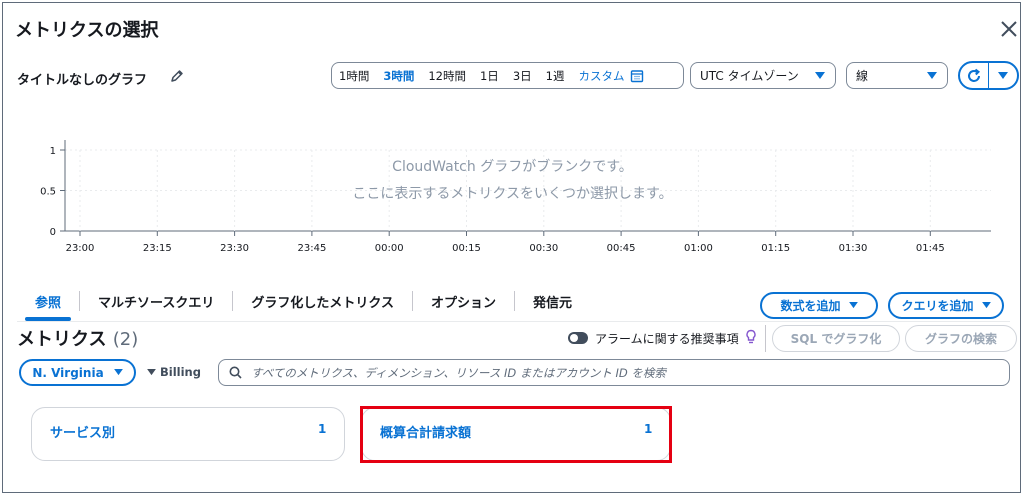 The image size is (1024, 496). I want to click on time-range-1w: 1週, so click(555, 76).